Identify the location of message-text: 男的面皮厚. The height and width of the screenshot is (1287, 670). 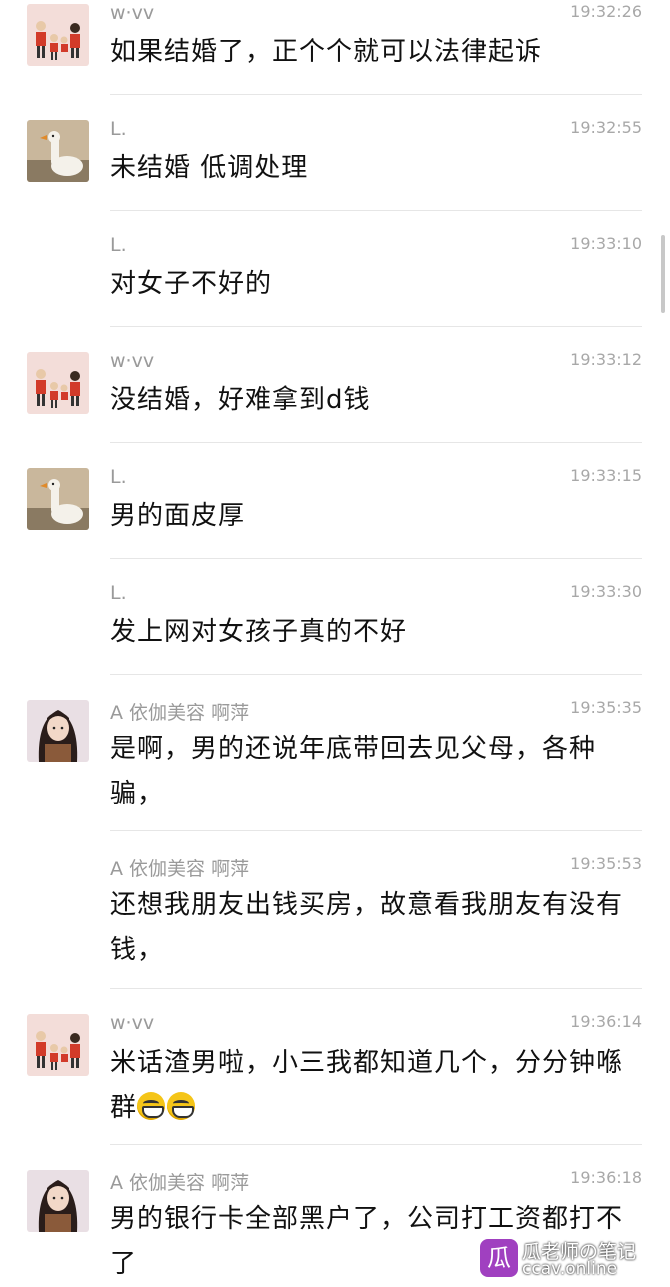
(375, 516).